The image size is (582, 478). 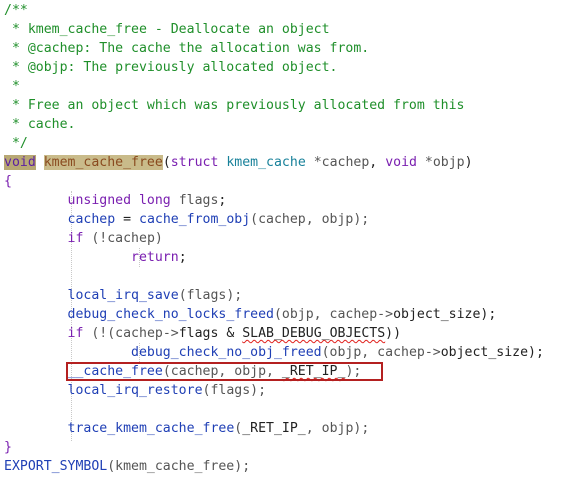 I want to click on comment-line: * cache., so click(x=40, y=124).